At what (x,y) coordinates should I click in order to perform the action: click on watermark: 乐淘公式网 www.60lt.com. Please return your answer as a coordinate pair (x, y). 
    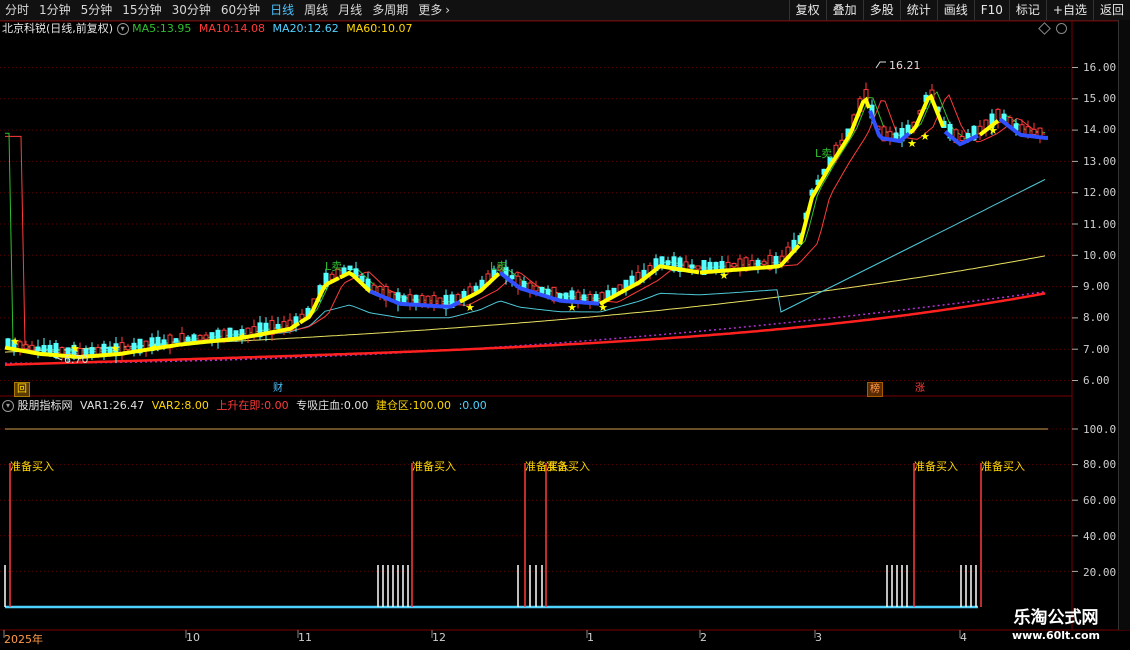
    Looking at the image, I should click on (1056, 625).